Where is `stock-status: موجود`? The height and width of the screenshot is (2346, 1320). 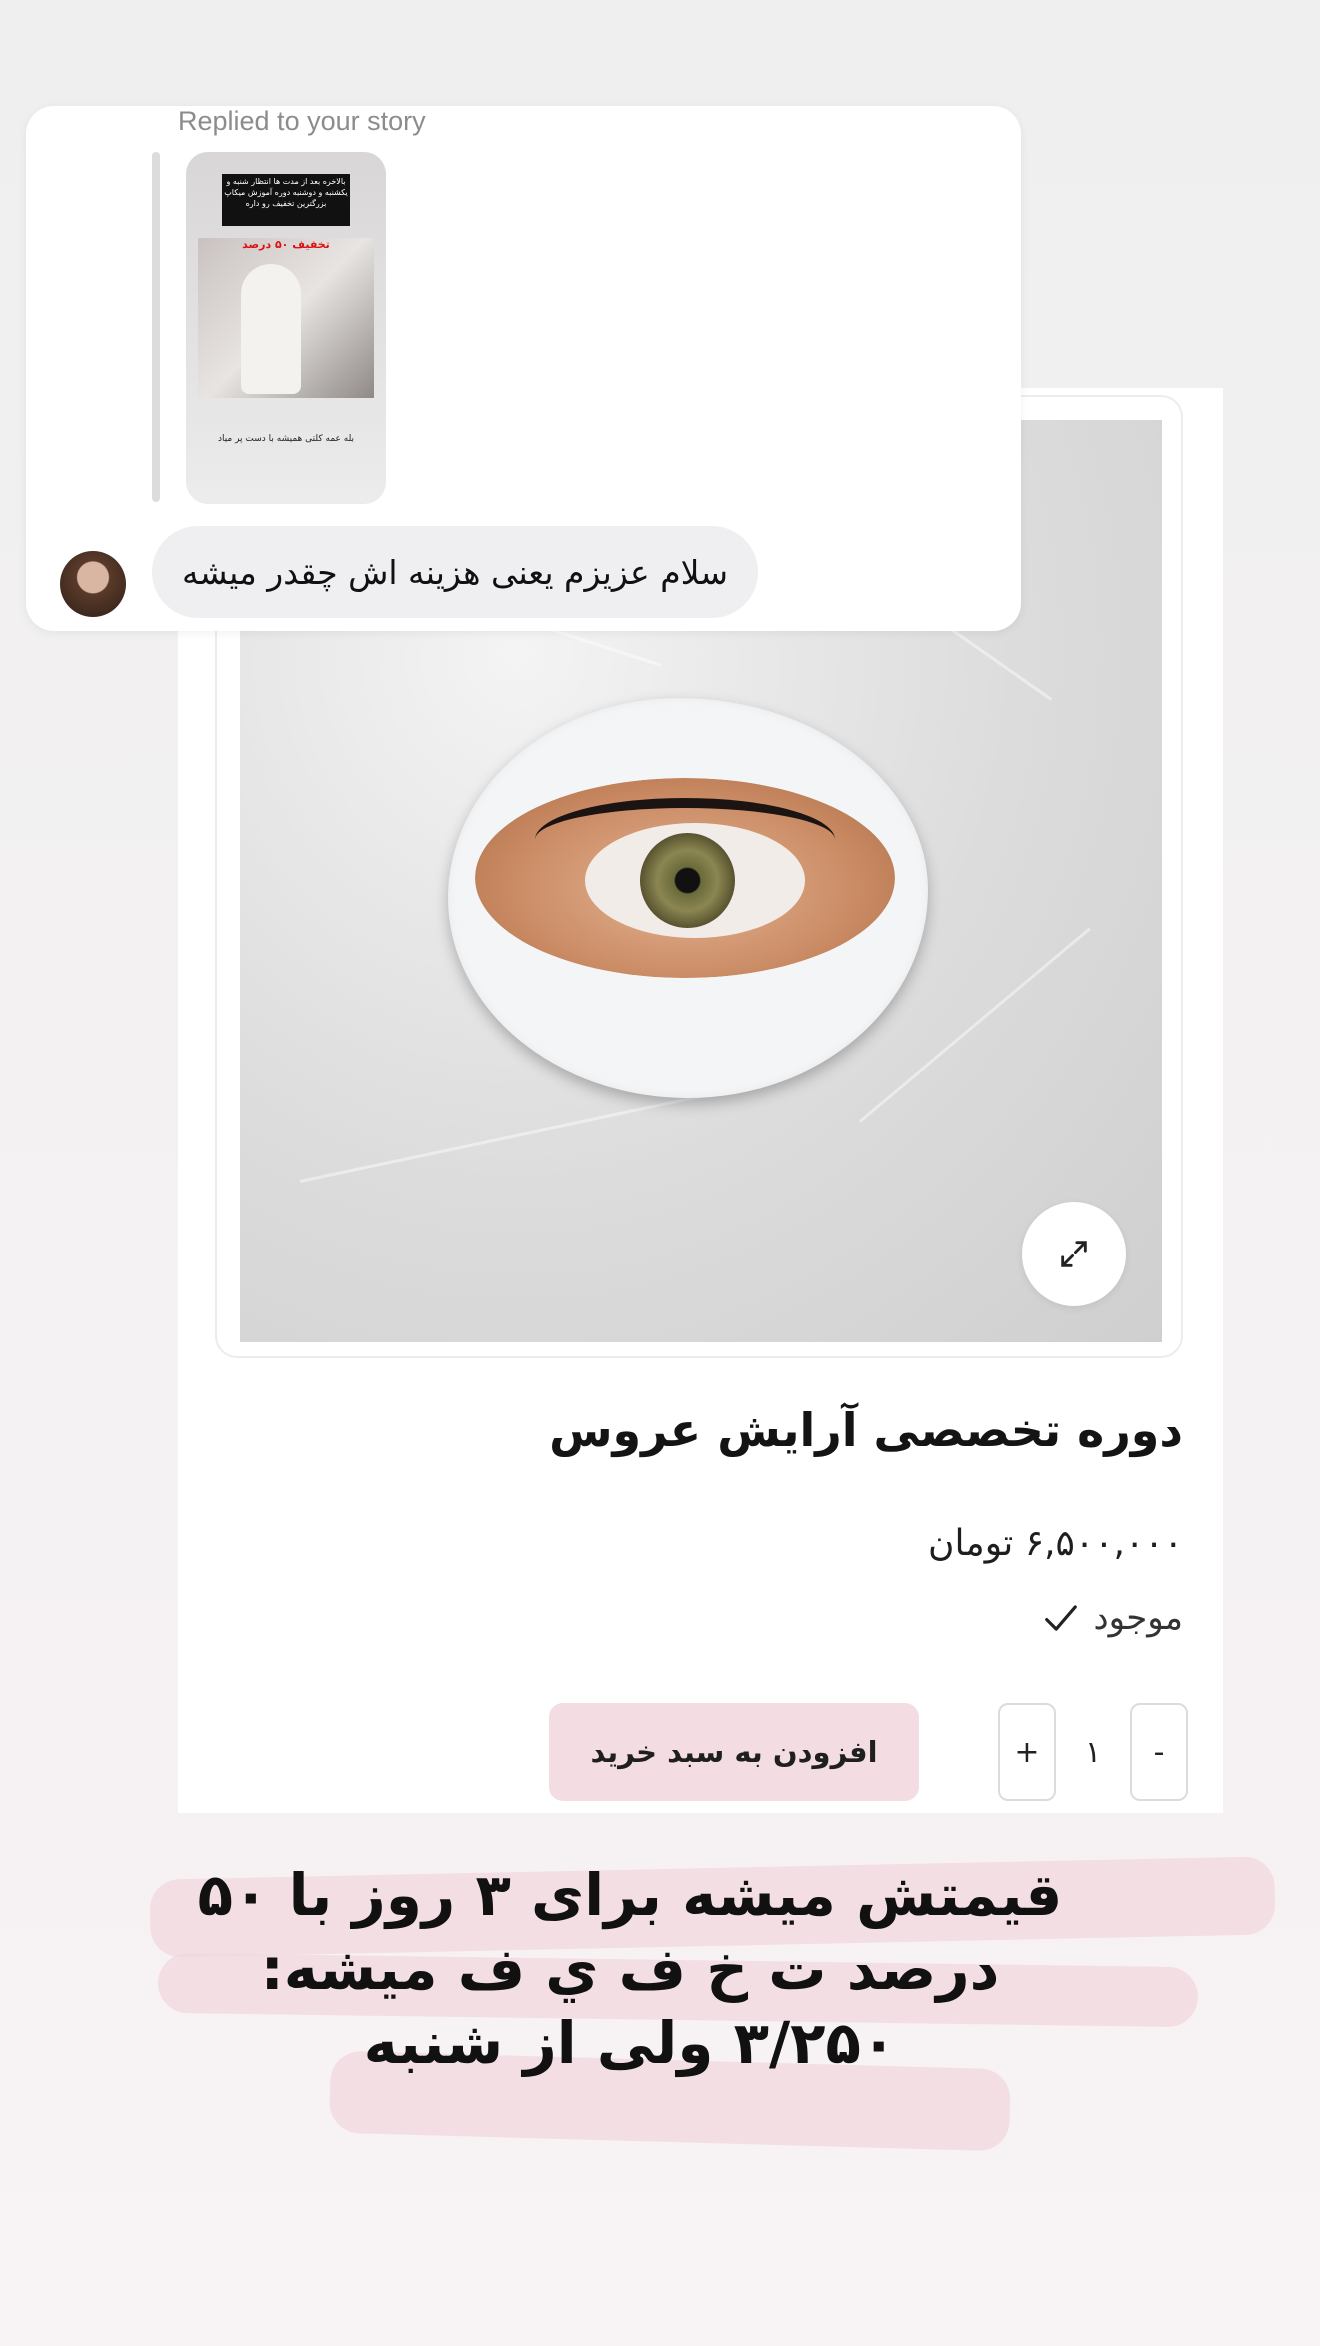 stock-status: موجود is located at coordinates (1113, 1618).